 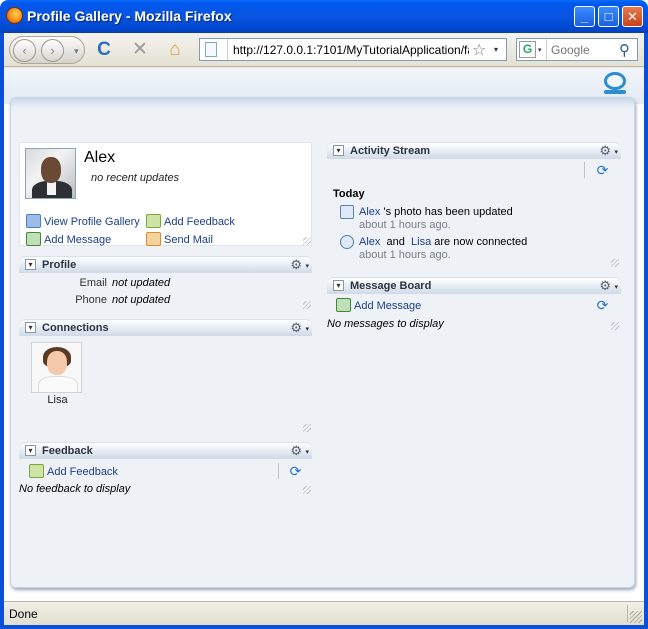 I want to click on search-engine-icon: G, so click(x=527, y=49).